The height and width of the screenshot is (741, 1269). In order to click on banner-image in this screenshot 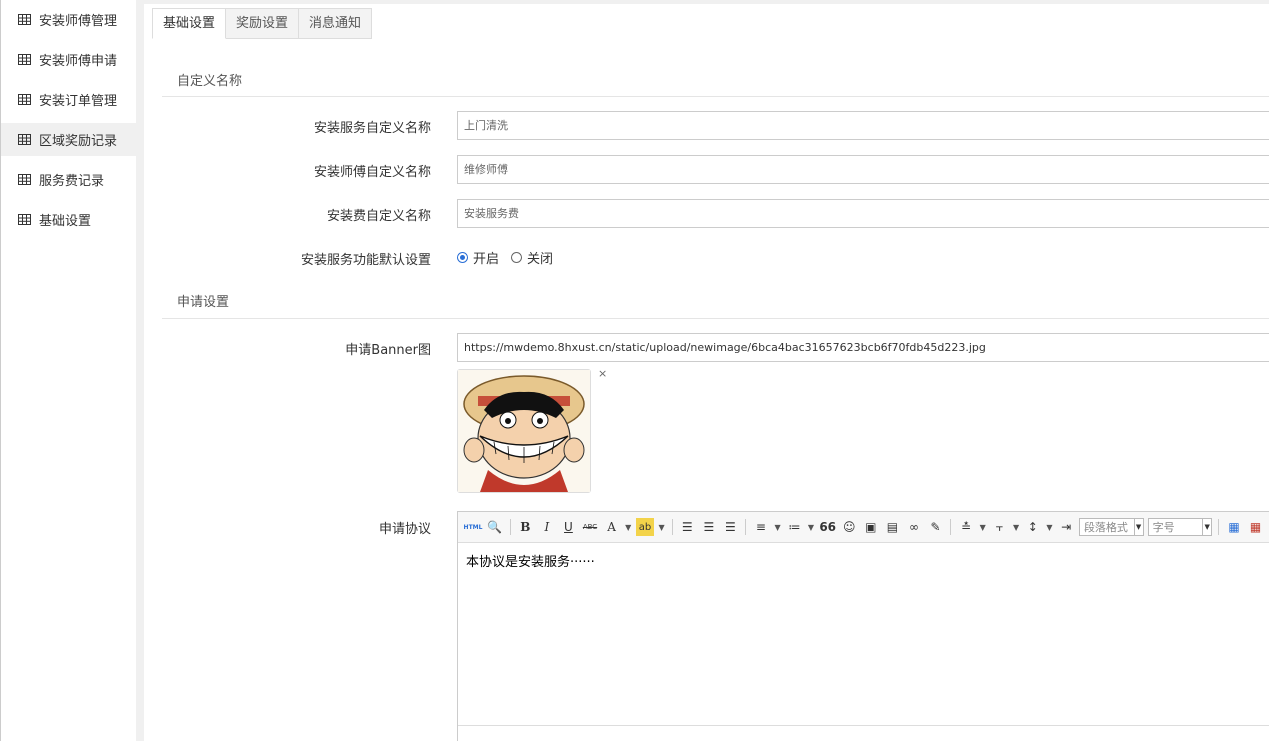, I will do `click(524, 431)`.